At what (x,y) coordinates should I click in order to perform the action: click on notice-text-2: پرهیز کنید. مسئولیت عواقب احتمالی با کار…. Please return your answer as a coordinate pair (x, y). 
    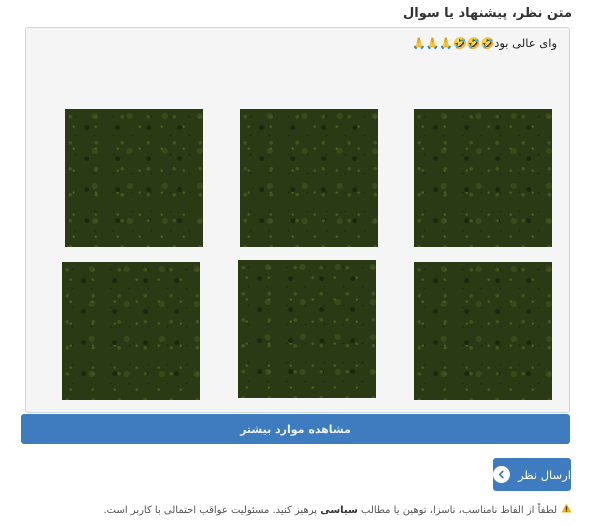
    Looking at the image, I should click on (210, 510).